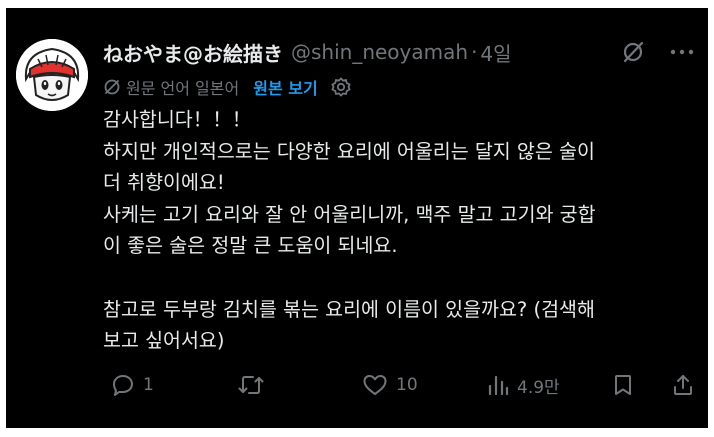 This screenshot has width=714, height=437. I want to click on translate-icon, so click(112, 87).